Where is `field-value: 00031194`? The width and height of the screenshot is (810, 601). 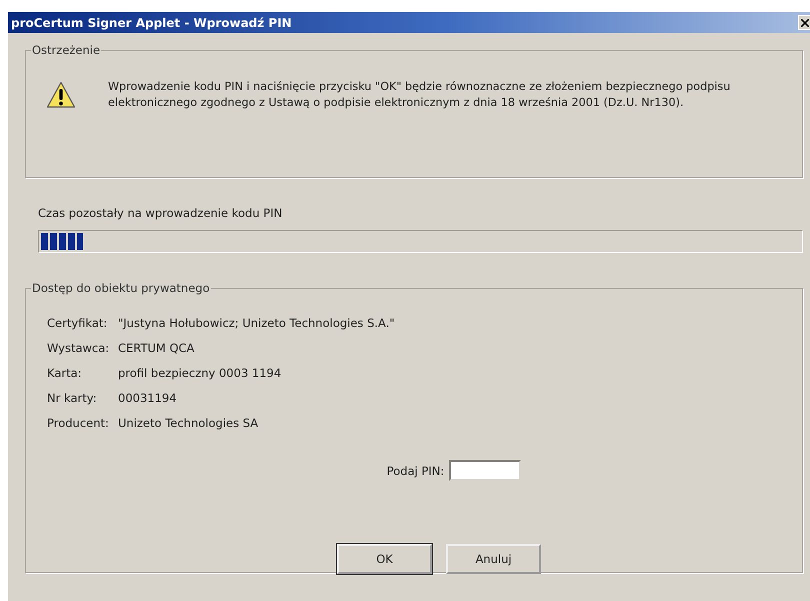
field-value: 00031194 is located at coordinates (147, 398).